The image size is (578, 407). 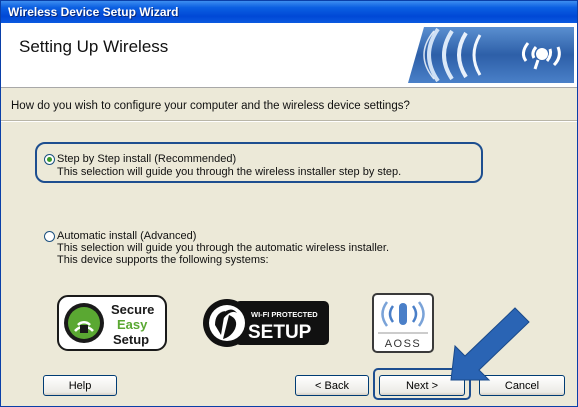 I want to click on window-title: Wireless Device Setup Wizard, so click(x=93, y=12).